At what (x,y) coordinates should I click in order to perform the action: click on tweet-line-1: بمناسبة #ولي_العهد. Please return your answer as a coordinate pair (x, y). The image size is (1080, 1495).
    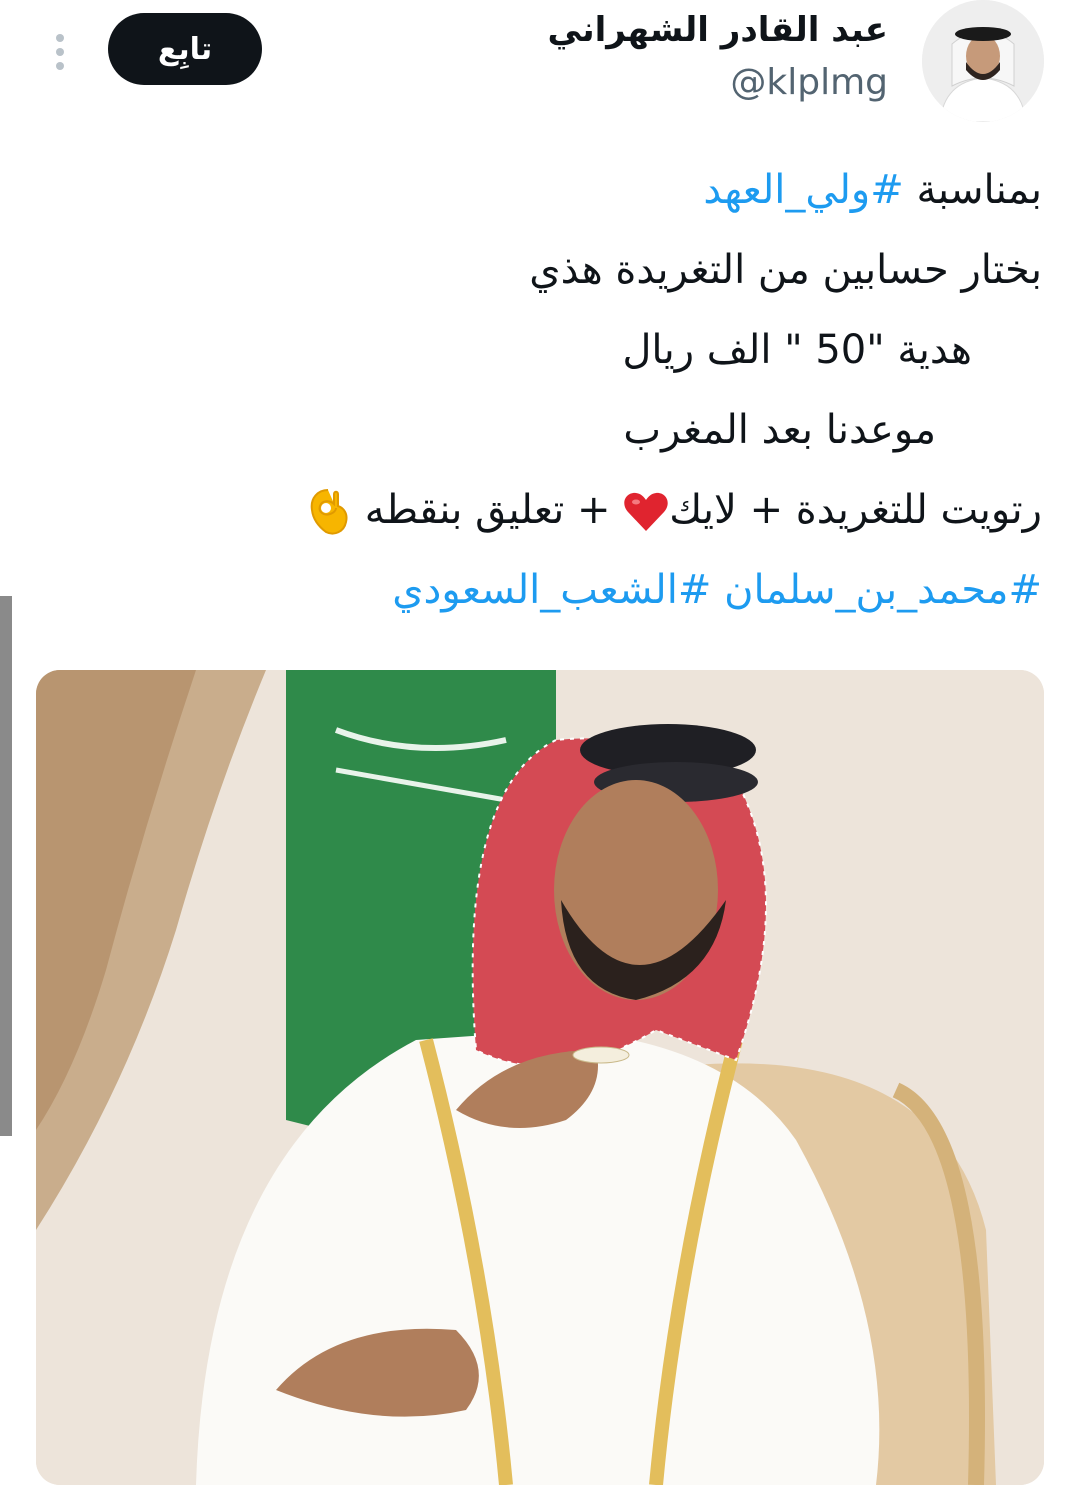
    Looking at the image, I should click on (542, 190).